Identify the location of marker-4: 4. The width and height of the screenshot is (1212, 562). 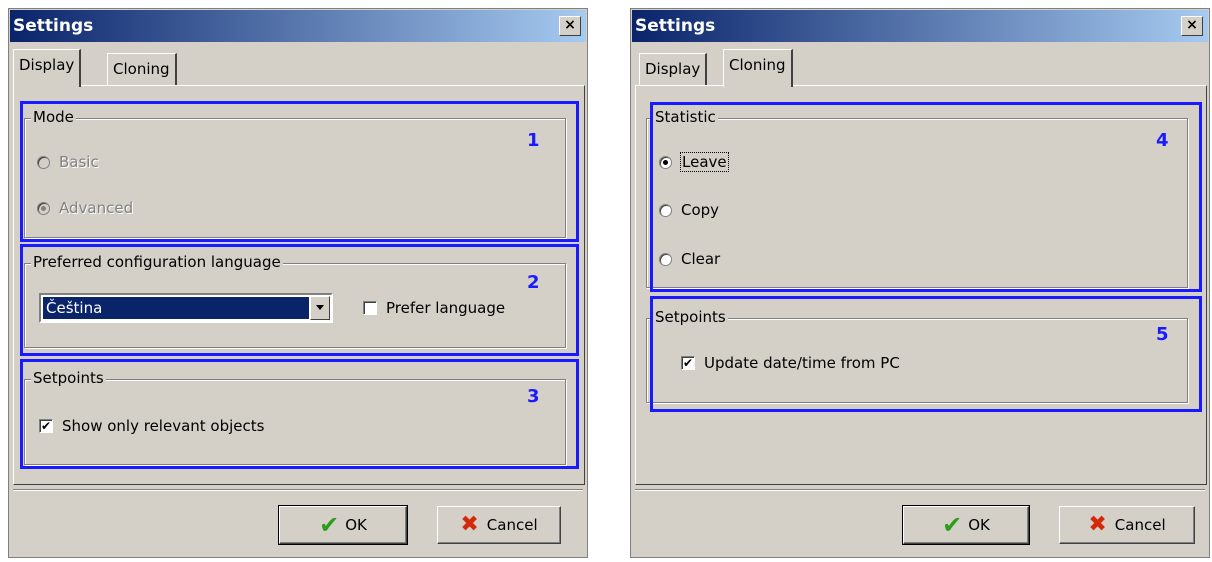
(1162, 140).